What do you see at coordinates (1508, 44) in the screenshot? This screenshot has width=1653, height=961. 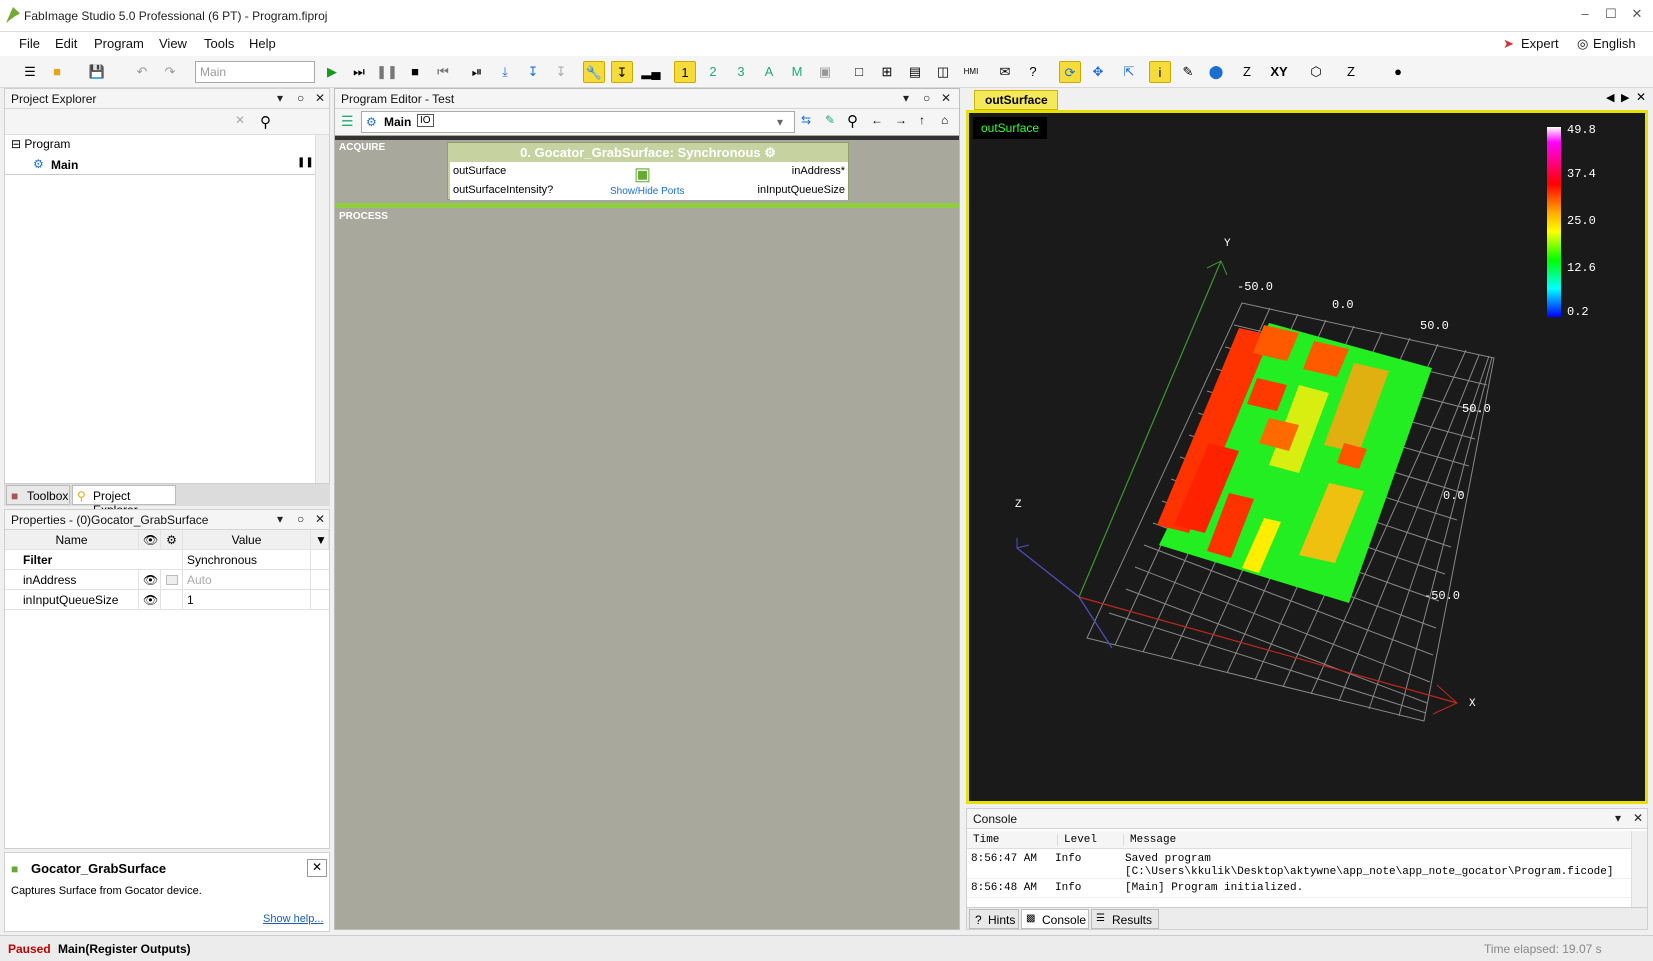 I see `user-icon: ➤` at bounding box center [1508, 44].